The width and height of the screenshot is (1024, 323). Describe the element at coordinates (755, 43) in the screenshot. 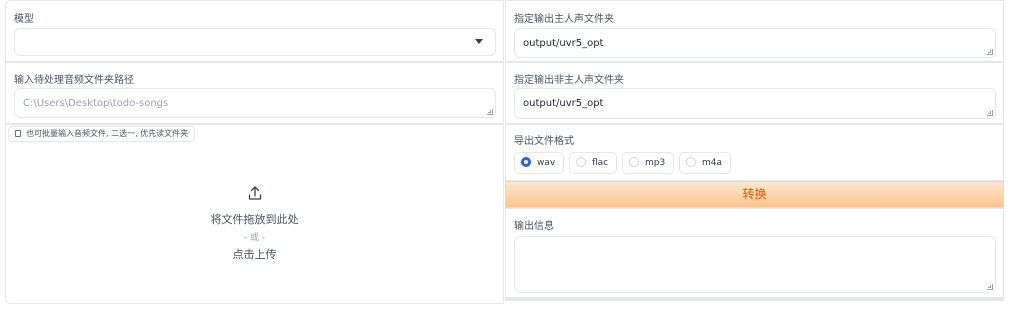

I see `vocal-output-field: output/uvr5_opt` at that location.